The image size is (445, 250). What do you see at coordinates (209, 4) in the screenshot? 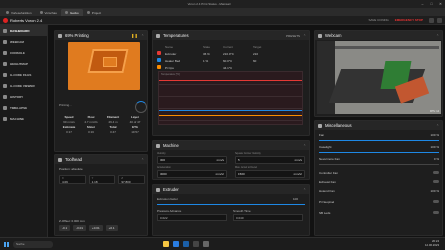
I see `window-title: Voron 2.4 Print Status - Mainsail` at bounding box center [209, 4].